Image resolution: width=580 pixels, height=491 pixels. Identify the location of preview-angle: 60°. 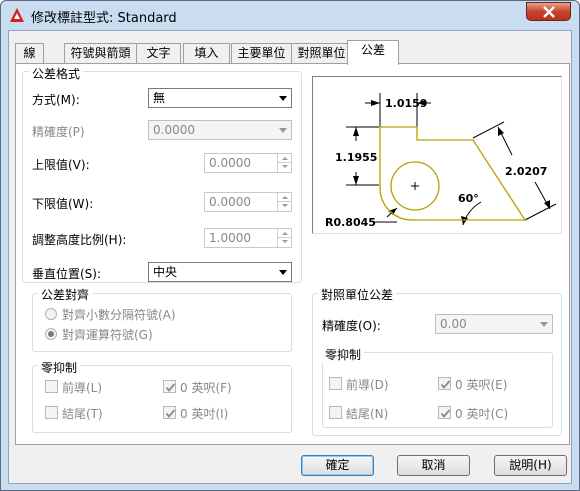
(468, 198).